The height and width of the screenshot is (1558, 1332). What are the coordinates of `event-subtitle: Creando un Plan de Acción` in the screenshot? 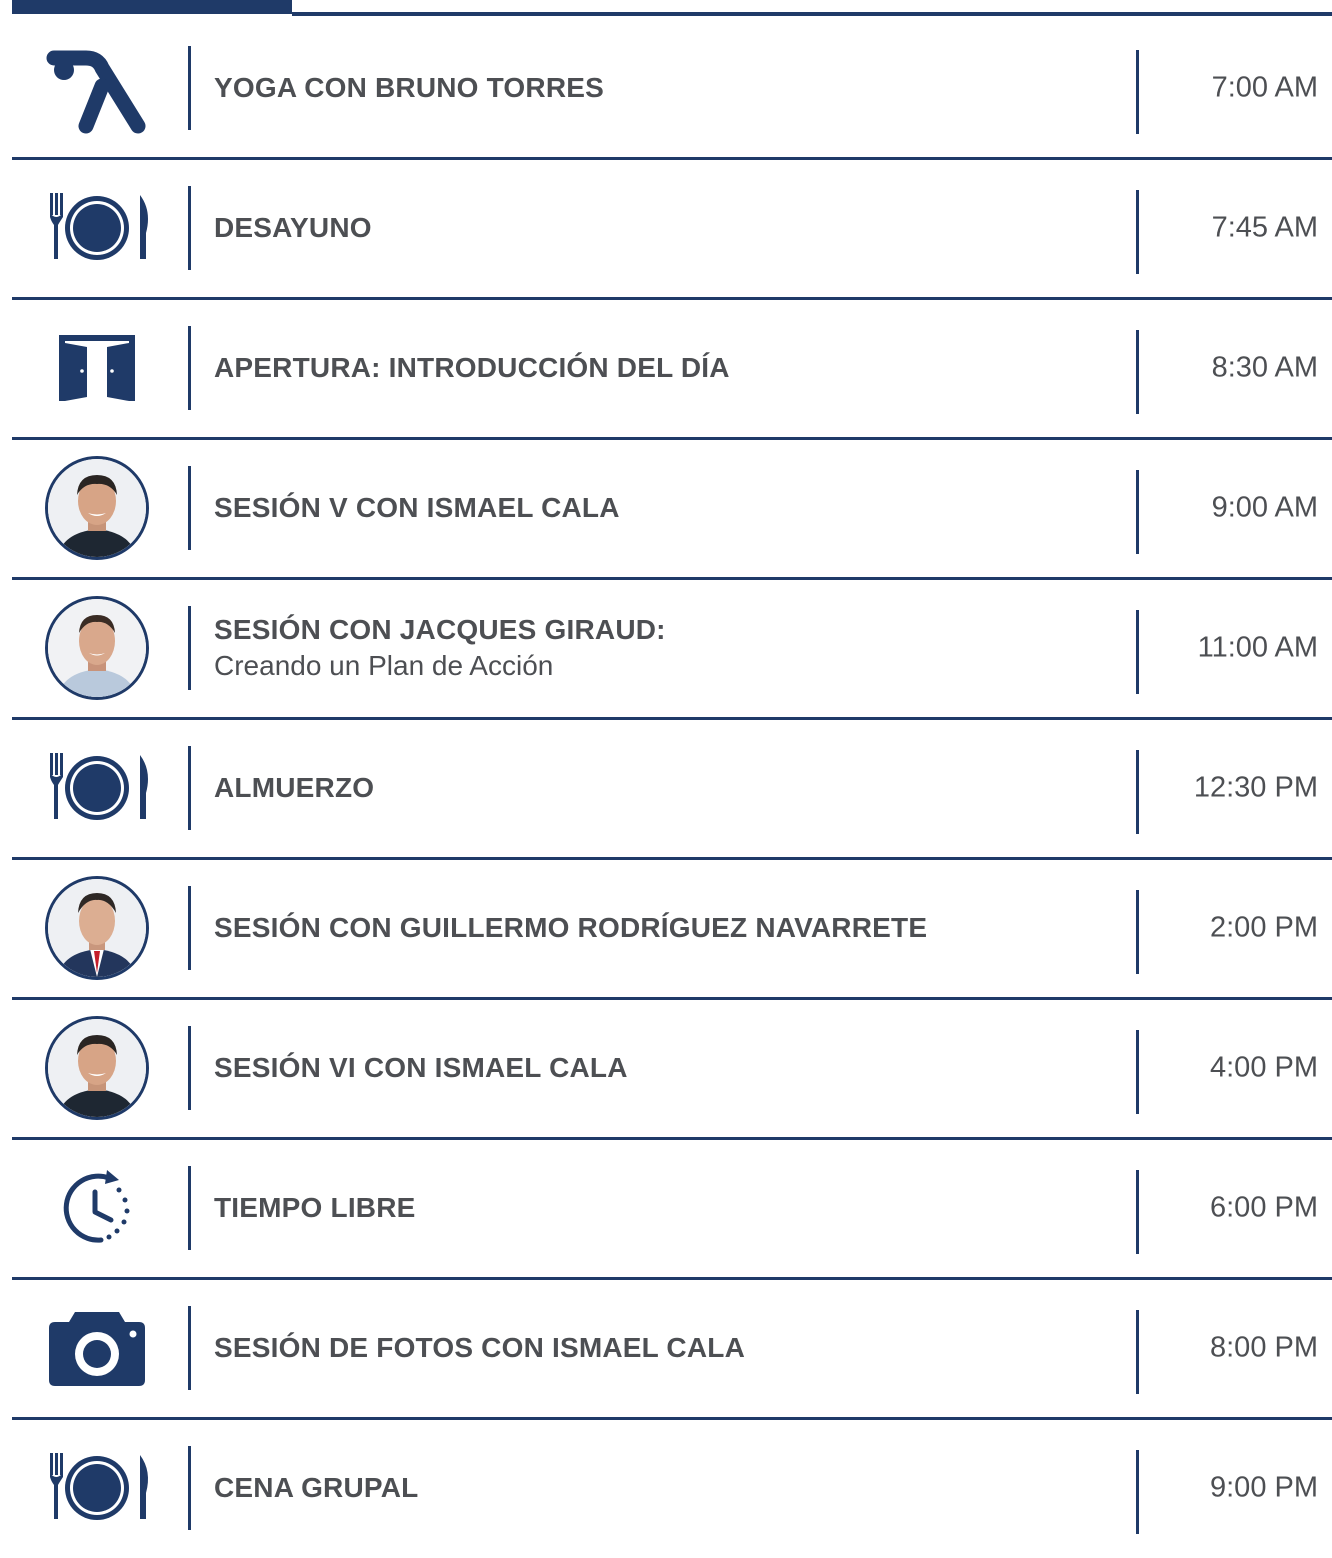 It's located at (384, 665).